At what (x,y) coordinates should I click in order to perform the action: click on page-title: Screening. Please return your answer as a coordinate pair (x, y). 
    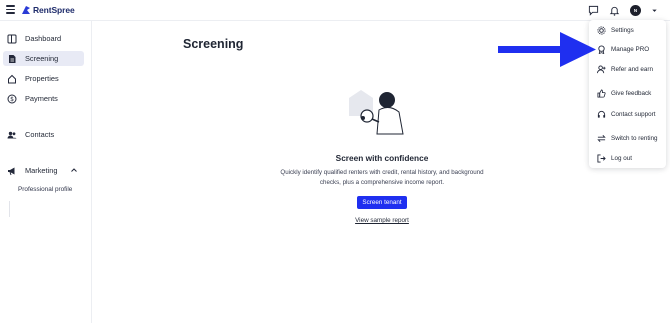
    Looking at the image, I should click on (213, 44).